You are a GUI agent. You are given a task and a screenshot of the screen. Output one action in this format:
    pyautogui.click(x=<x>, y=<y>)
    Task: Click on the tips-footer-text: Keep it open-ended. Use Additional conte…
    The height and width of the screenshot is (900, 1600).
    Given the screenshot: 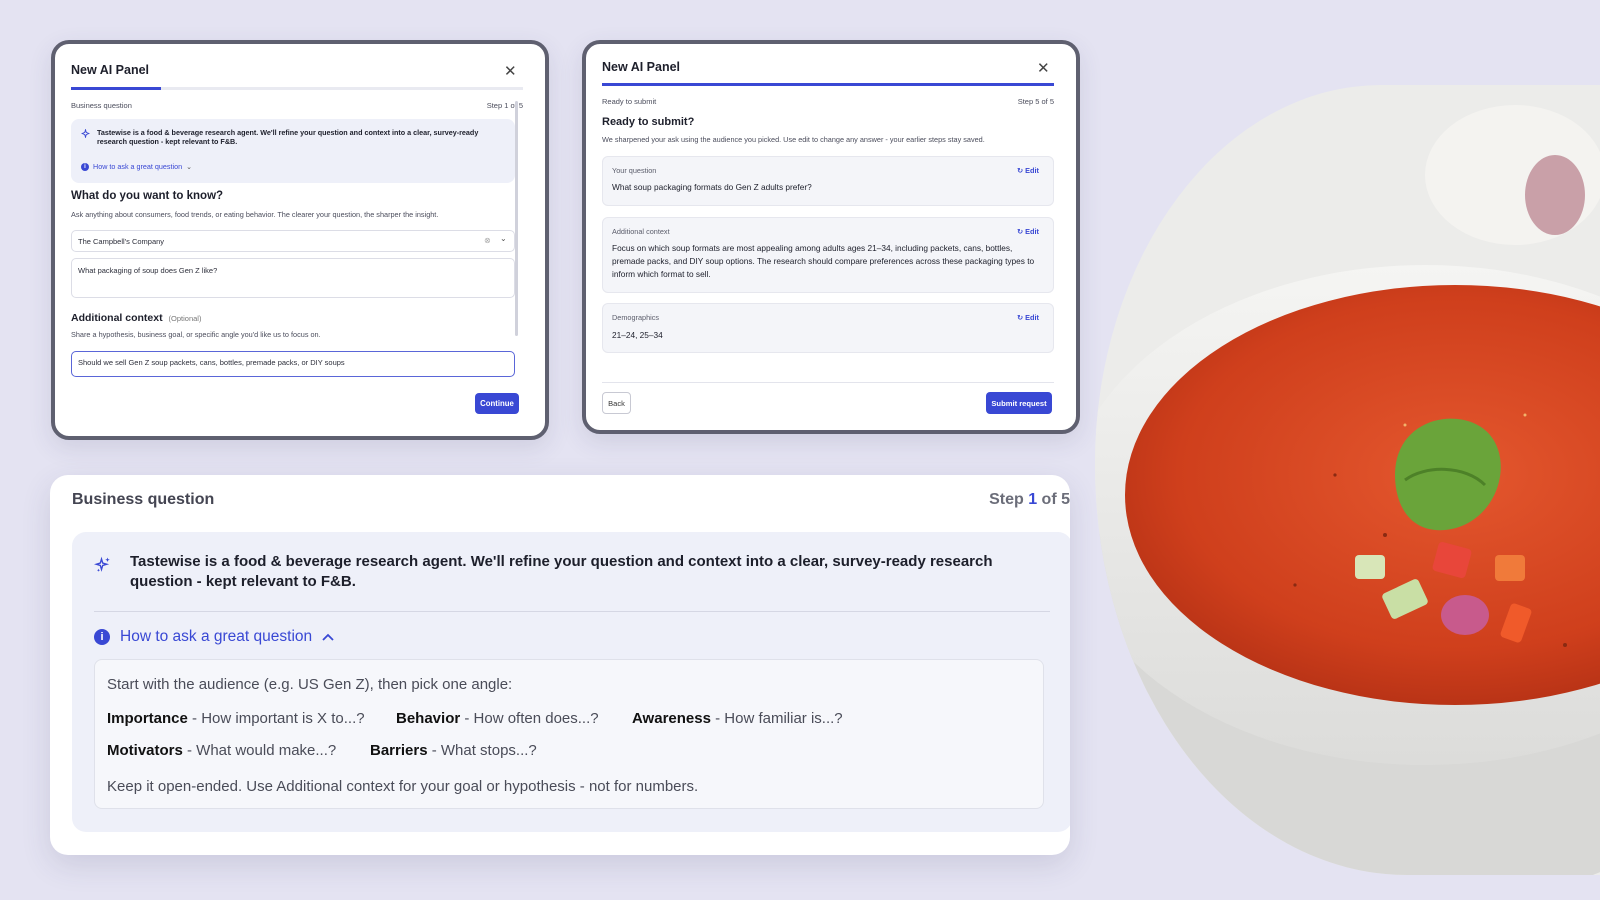 What is the action you would take?
    pyautogui.click(x=403, y=786)
    